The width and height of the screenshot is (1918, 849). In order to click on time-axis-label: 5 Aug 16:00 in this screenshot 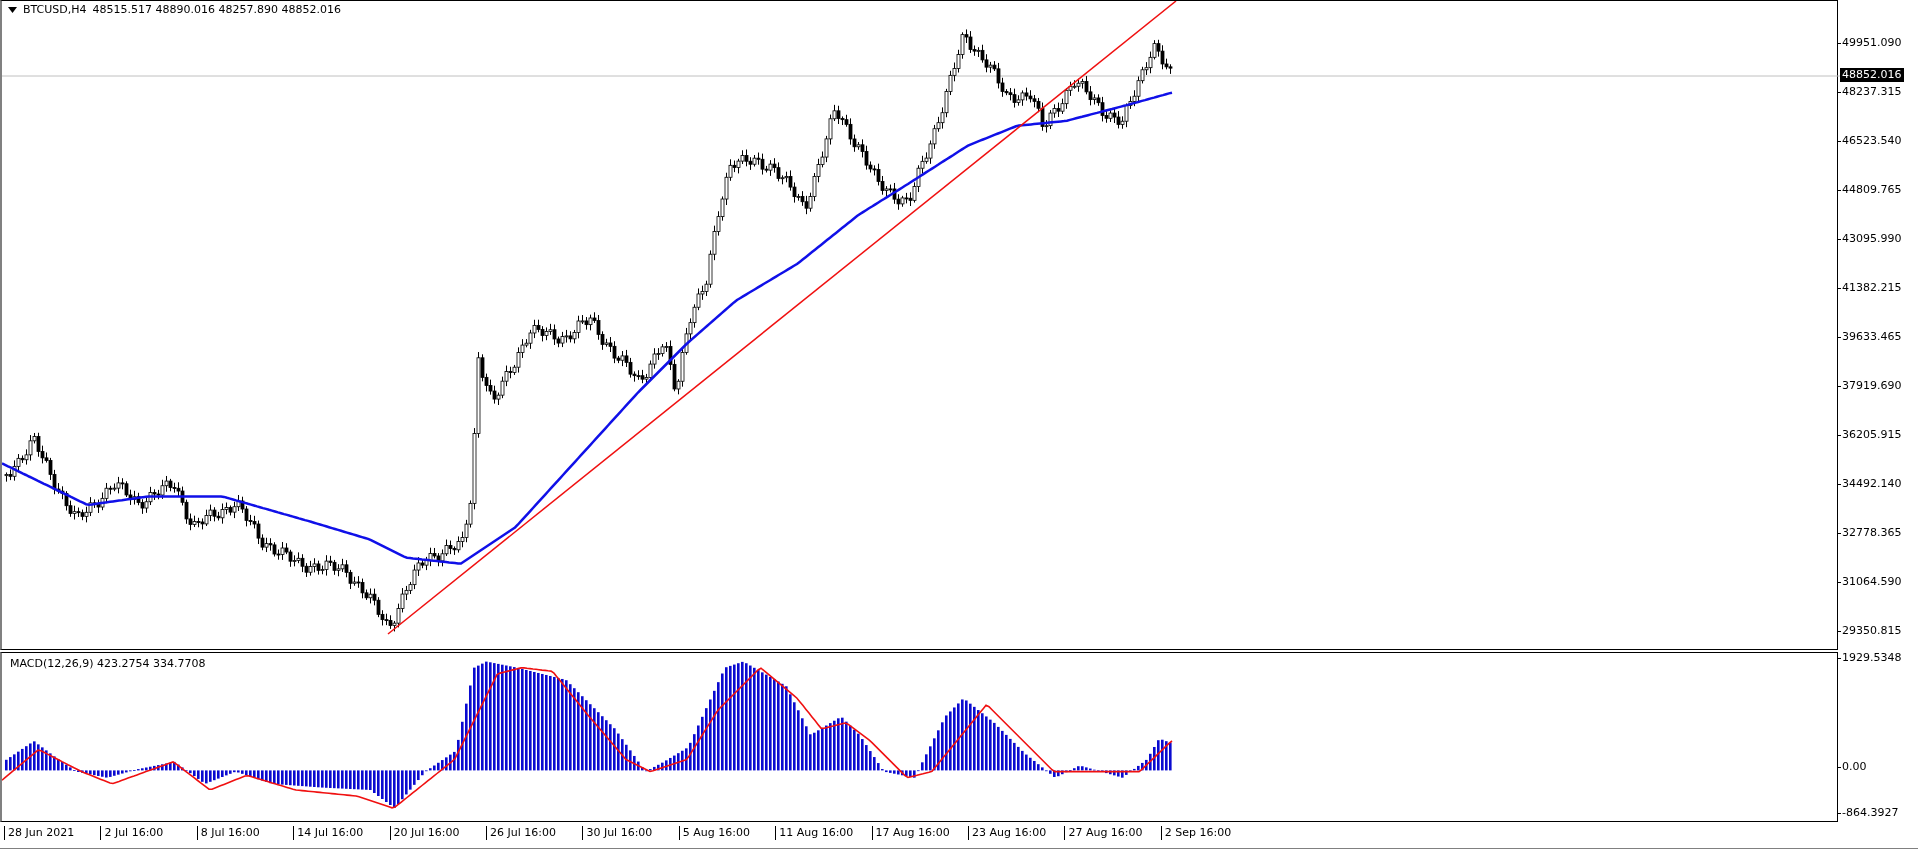, I will do `click(714, 833)`.